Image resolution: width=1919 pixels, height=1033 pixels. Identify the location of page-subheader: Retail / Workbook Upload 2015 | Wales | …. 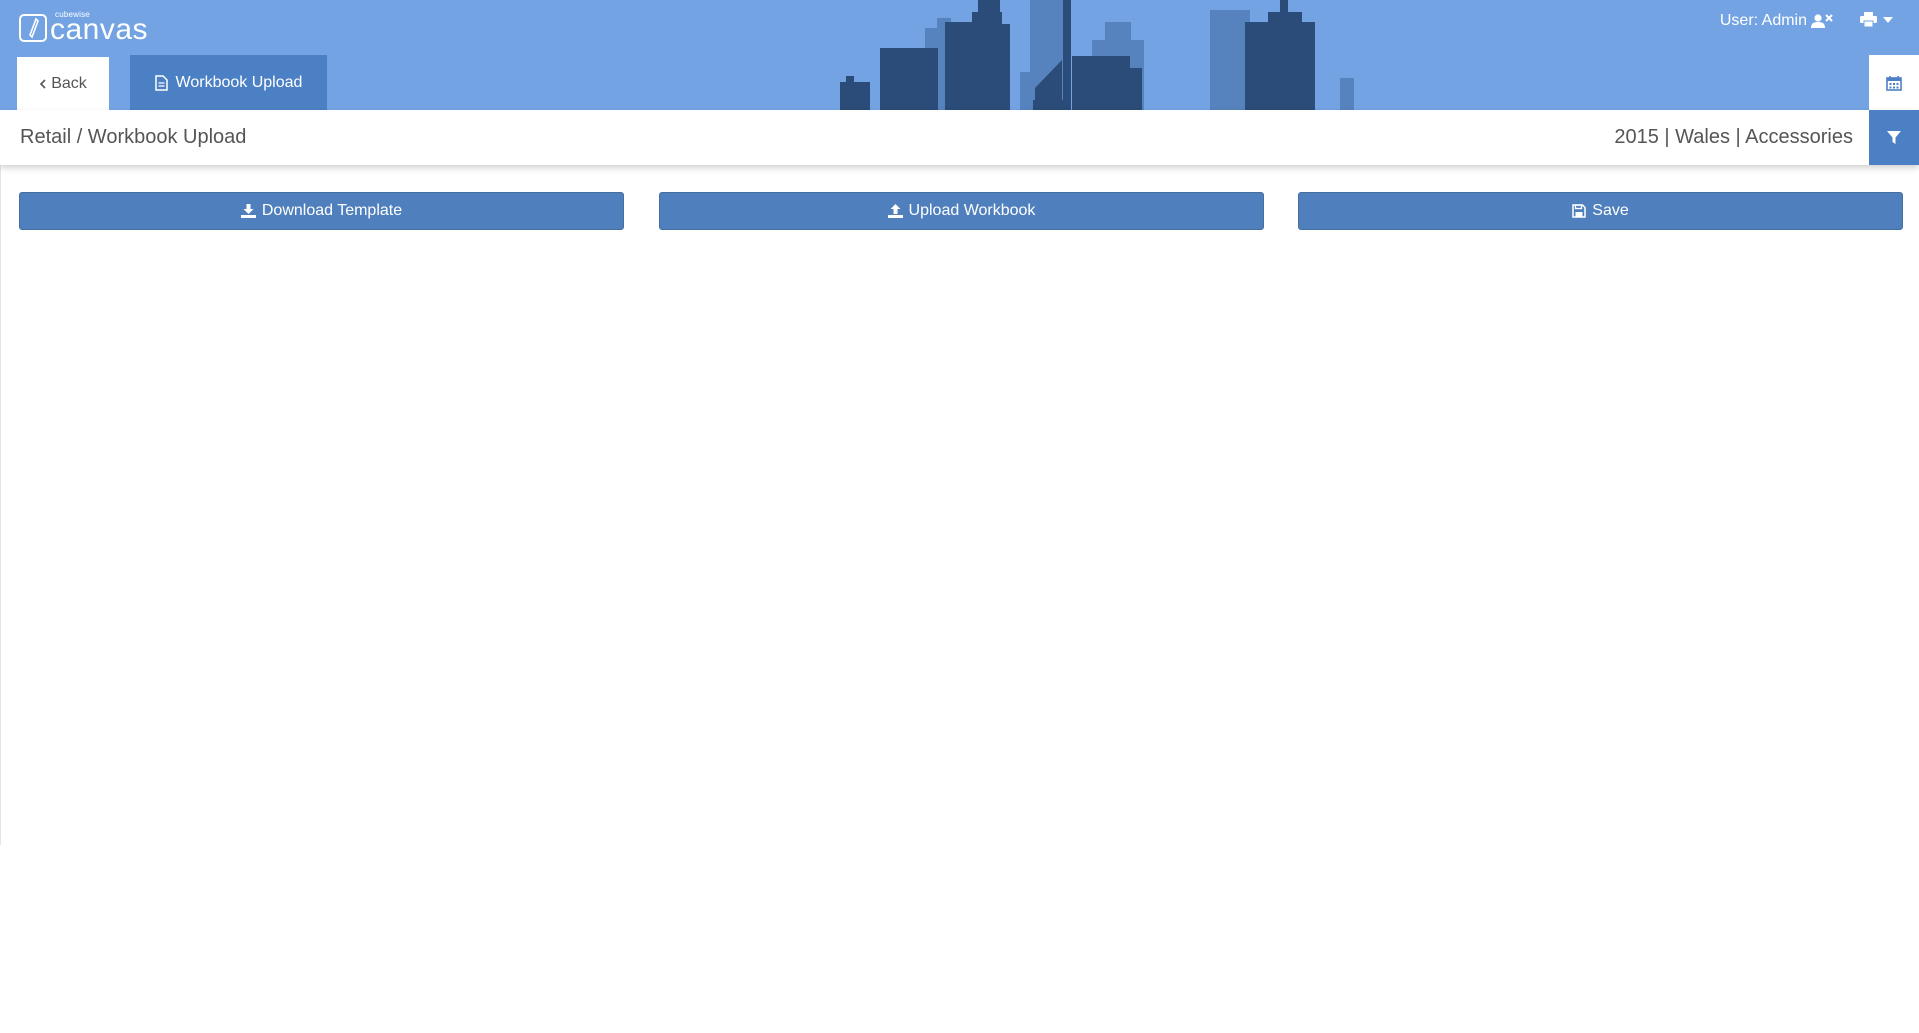
(959, 137).